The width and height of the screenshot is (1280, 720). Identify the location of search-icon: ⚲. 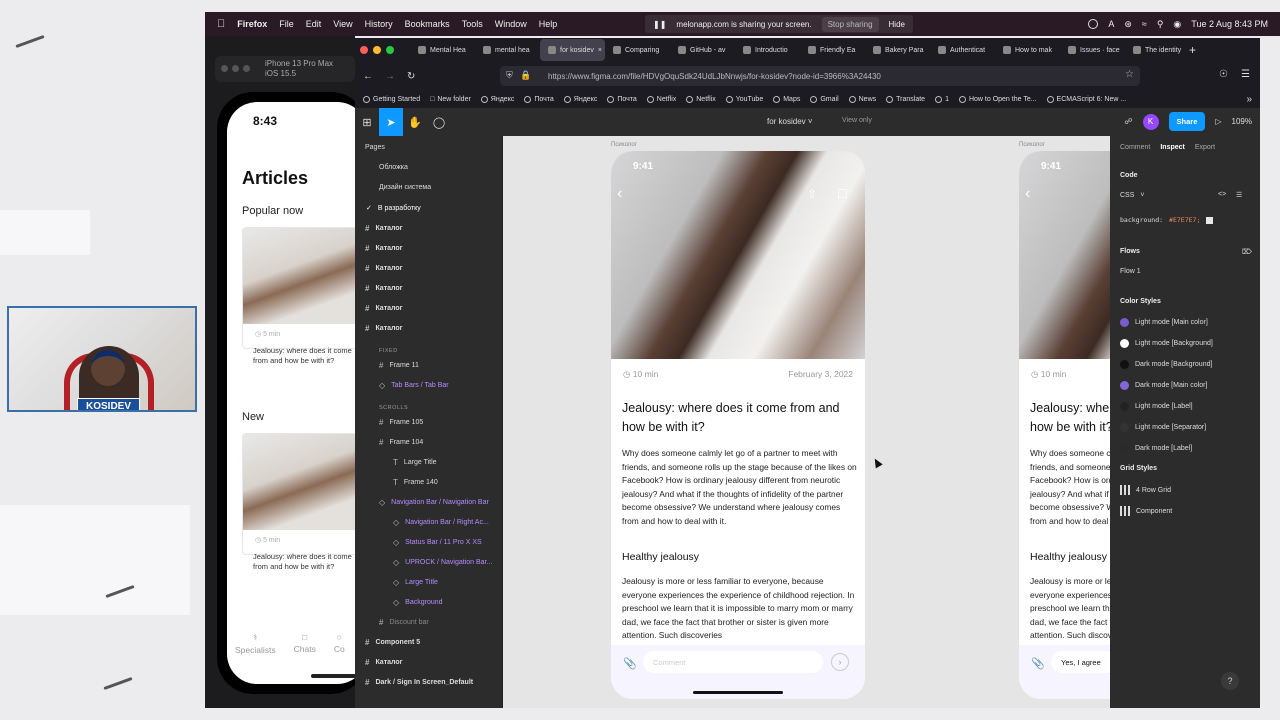
(1160, 24).